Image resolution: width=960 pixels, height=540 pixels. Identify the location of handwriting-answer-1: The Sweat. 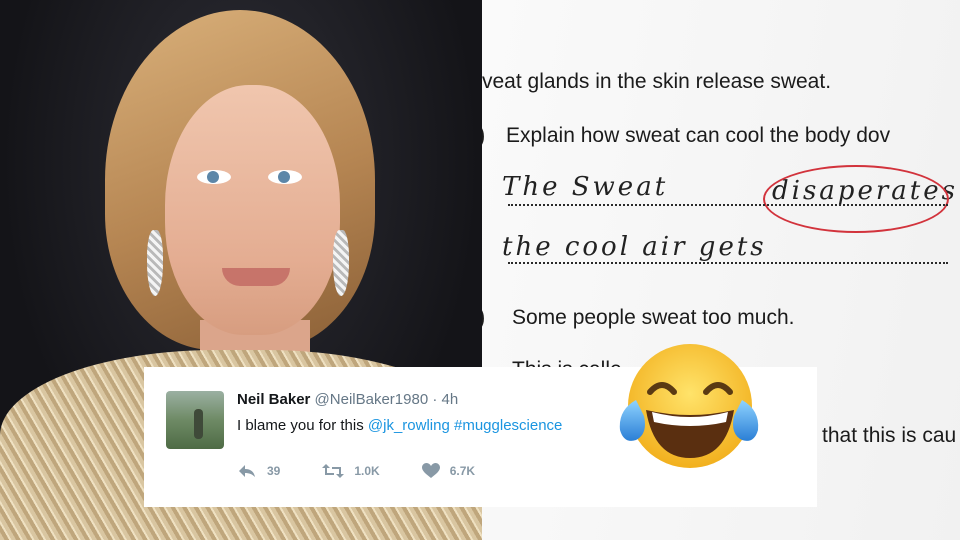
(585, 187).